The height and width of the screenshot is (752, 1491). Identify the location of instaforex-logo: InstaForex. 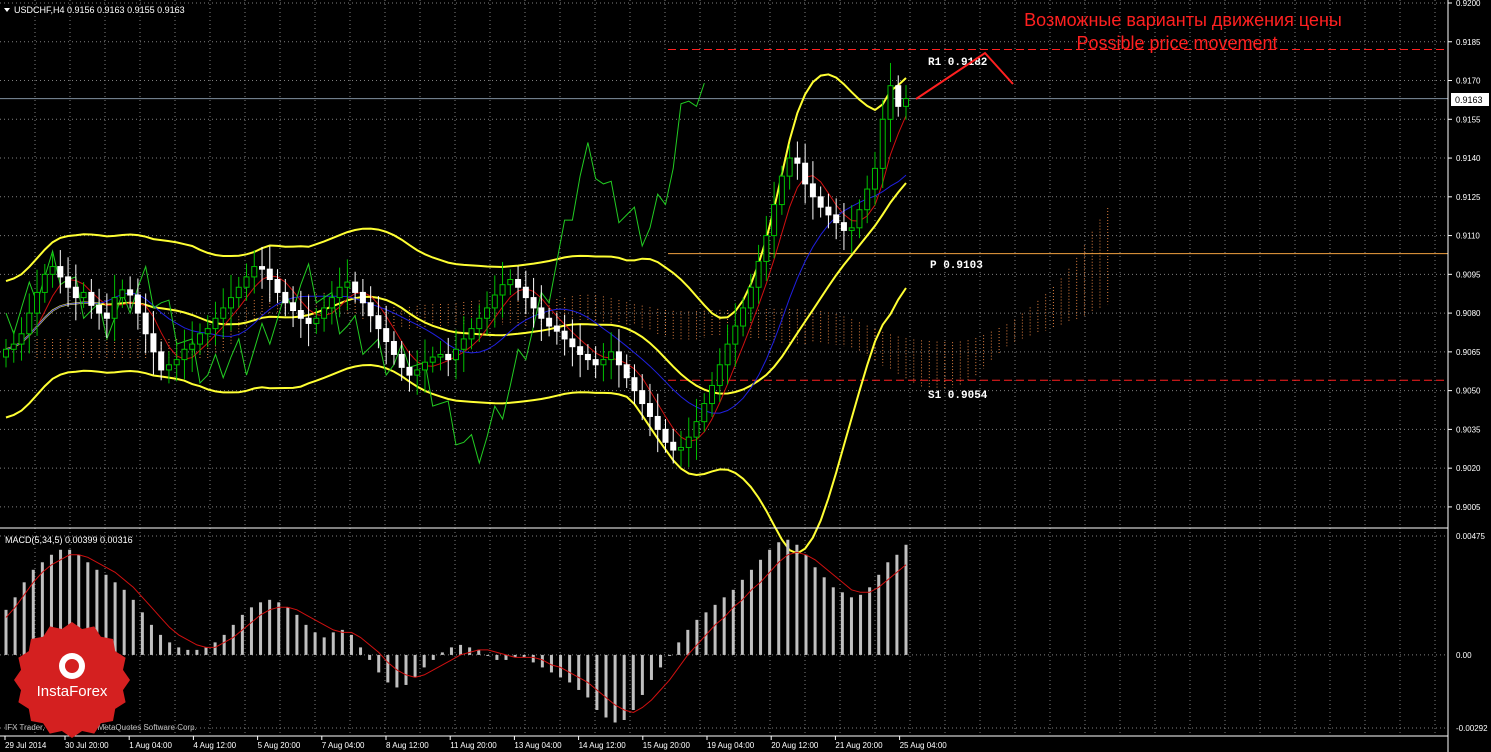
(72, 680).